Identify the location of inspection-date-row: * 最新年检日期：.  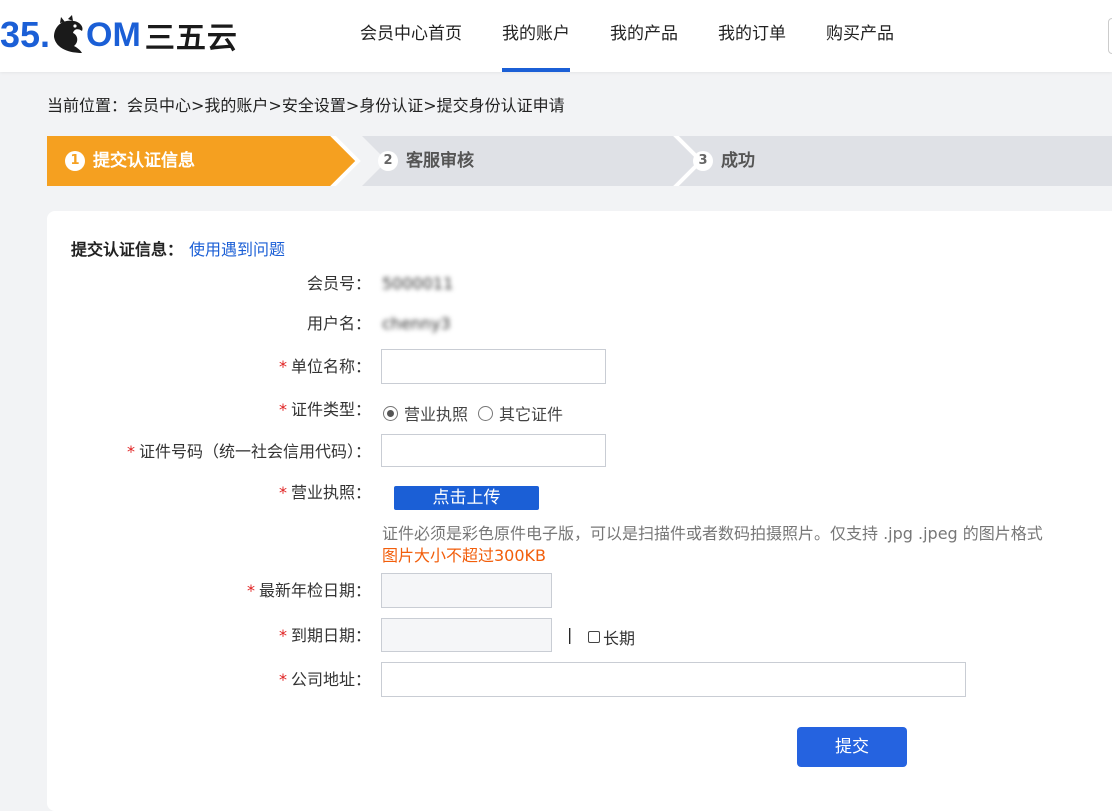
(497, 591).